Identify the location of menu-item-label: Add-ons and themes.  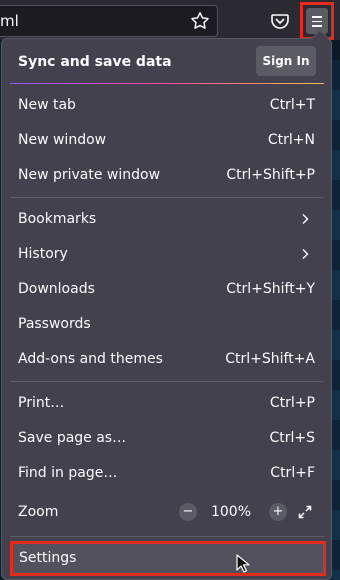
(90, 359).